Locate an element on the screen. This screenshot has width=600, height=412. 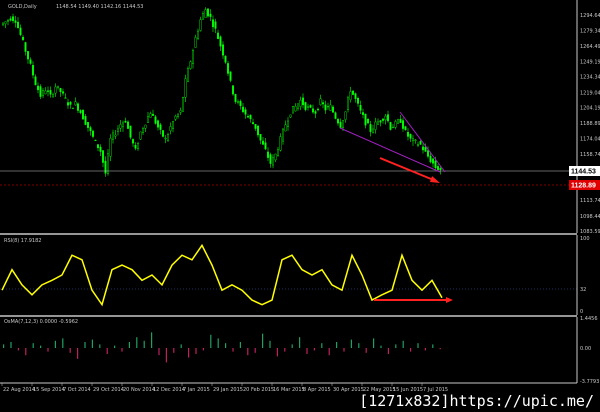
price-label: 1188.89 is located at coordinates (590, 124).